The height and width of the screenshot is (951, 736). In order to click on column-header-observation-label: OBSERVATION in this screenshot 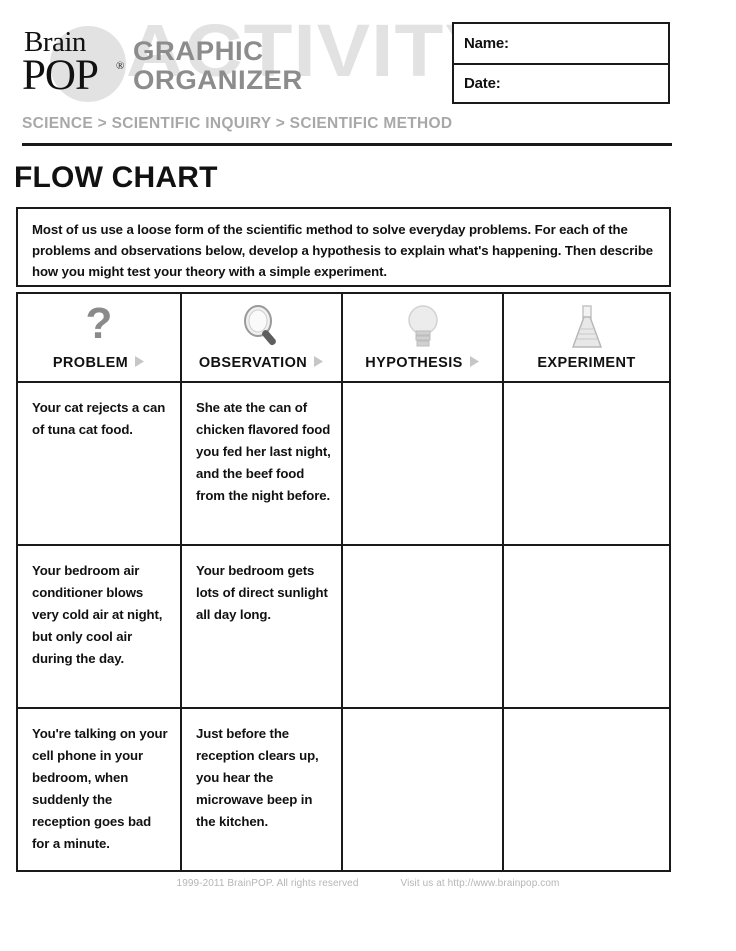, I will do `click(253, 362)`.